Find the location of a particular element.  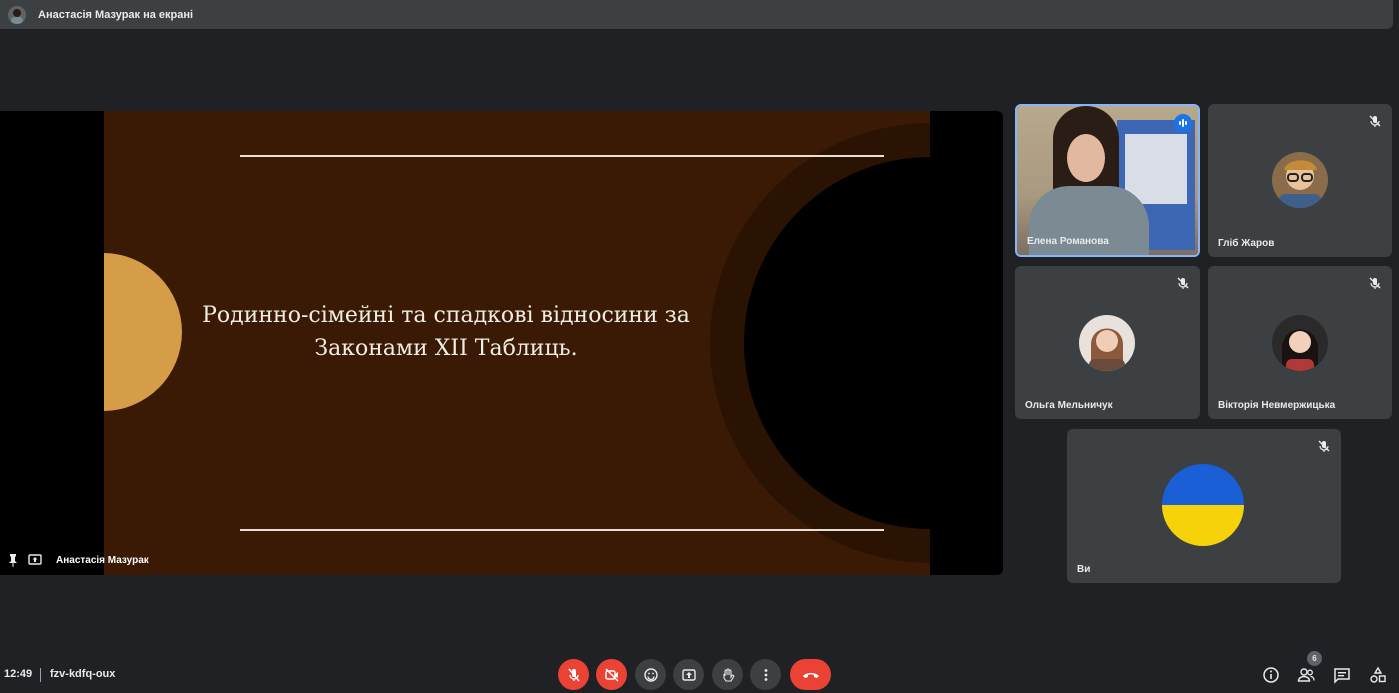

mic-toggle-button is located at coordinates (573, 674).